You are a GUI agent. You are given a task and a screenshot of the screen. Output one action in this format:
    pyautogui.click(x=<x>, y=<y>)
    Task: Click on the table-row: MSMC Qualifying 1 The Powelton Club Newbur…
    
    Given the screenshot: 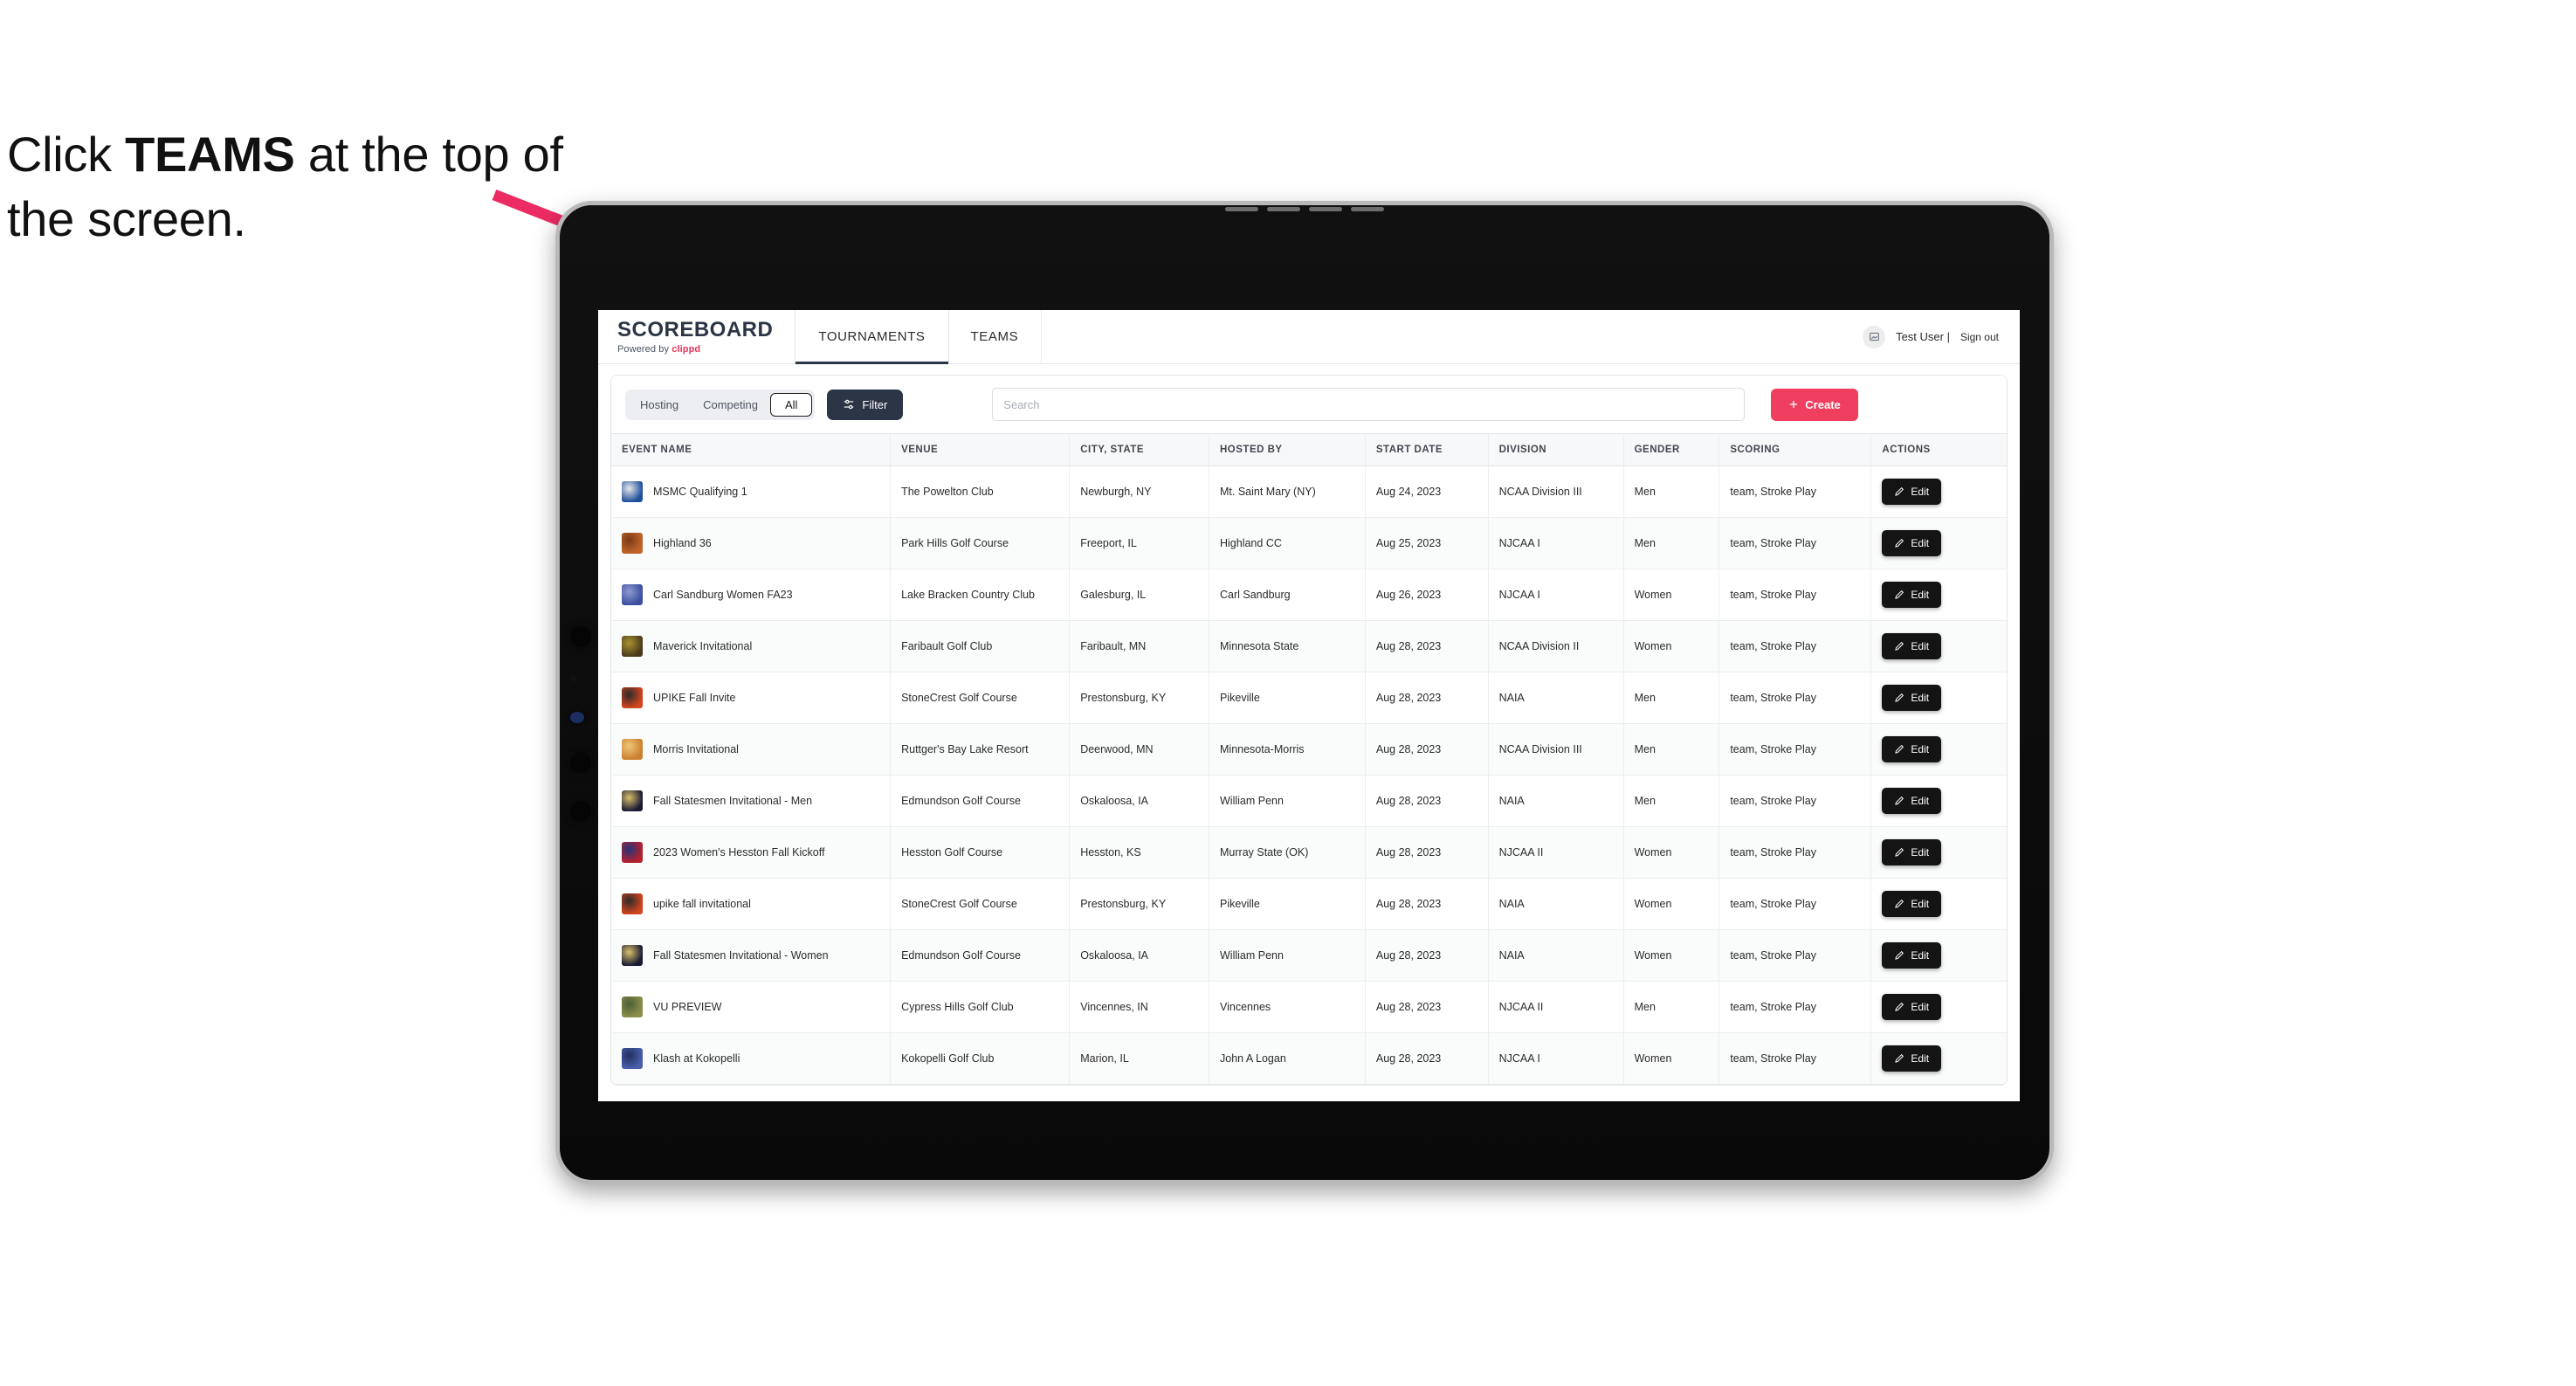 What is the action you would take?
    pyautogui.click(x=1309, y=492)
    